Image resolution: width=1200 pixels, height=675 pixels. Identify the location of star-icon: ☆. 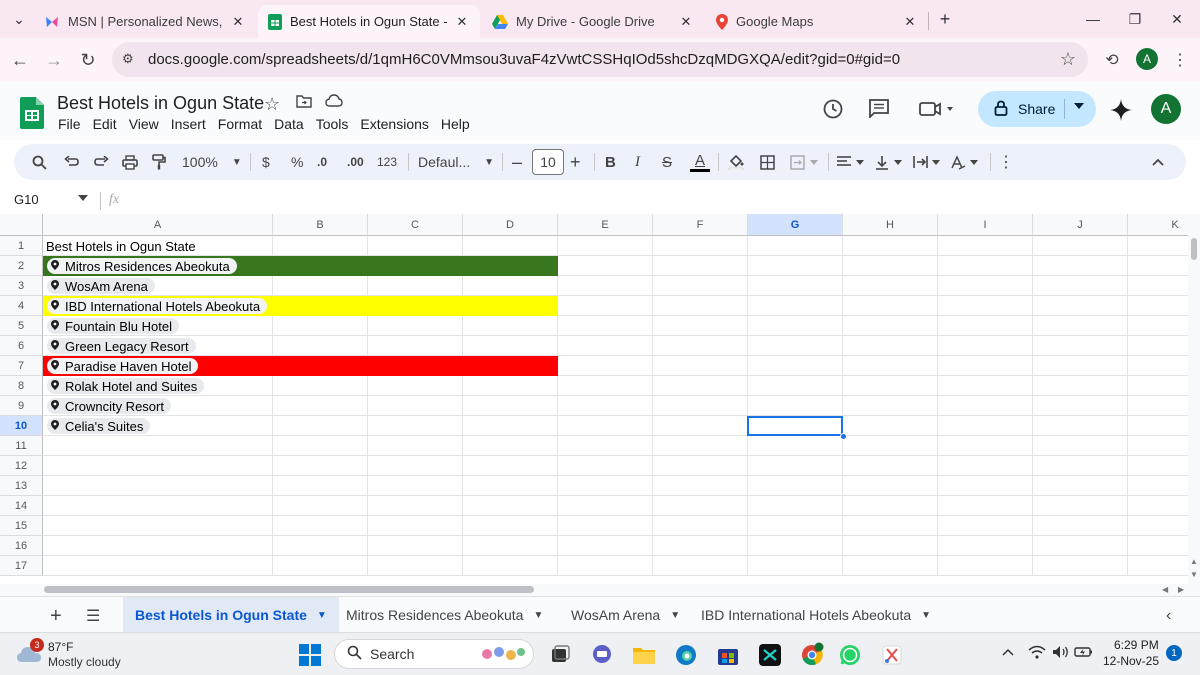
(272, 104).